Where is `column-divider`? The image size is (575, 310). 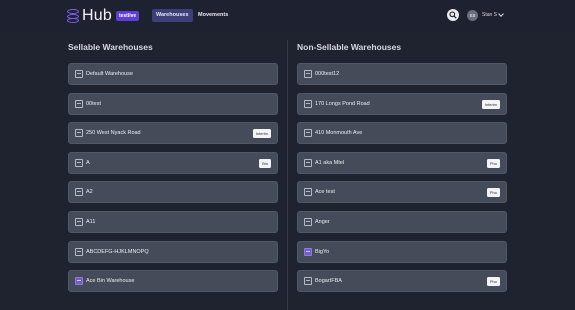 column-divider is located at coordinates (287, 175).